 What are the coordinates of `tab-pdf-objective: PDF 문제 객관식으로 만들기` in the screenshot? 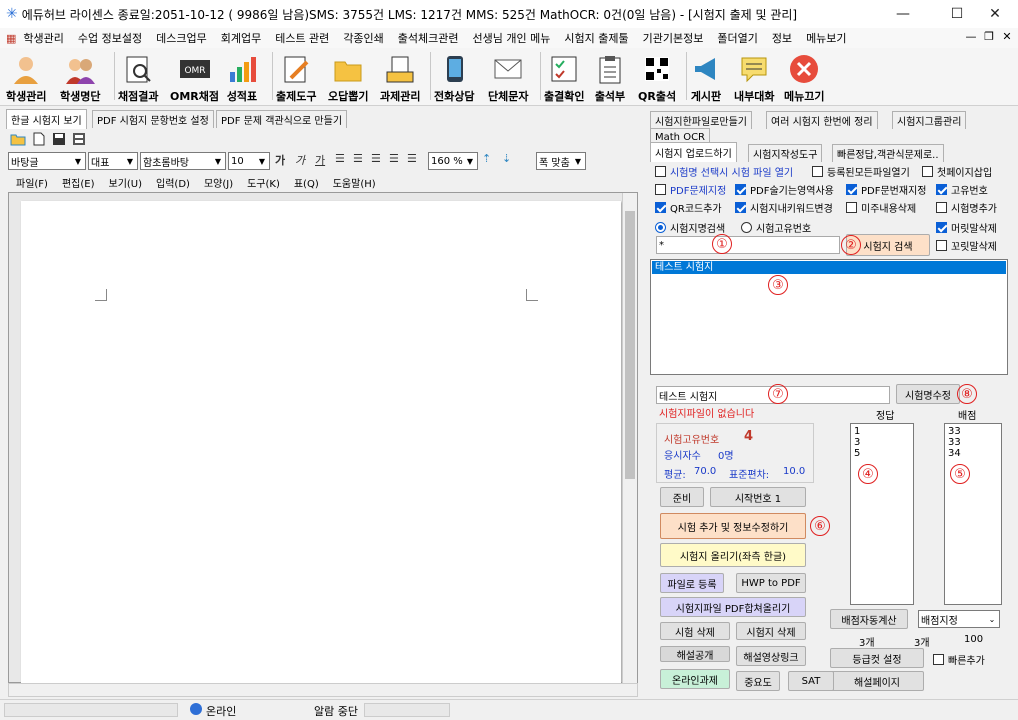 It's located at (282, 119).